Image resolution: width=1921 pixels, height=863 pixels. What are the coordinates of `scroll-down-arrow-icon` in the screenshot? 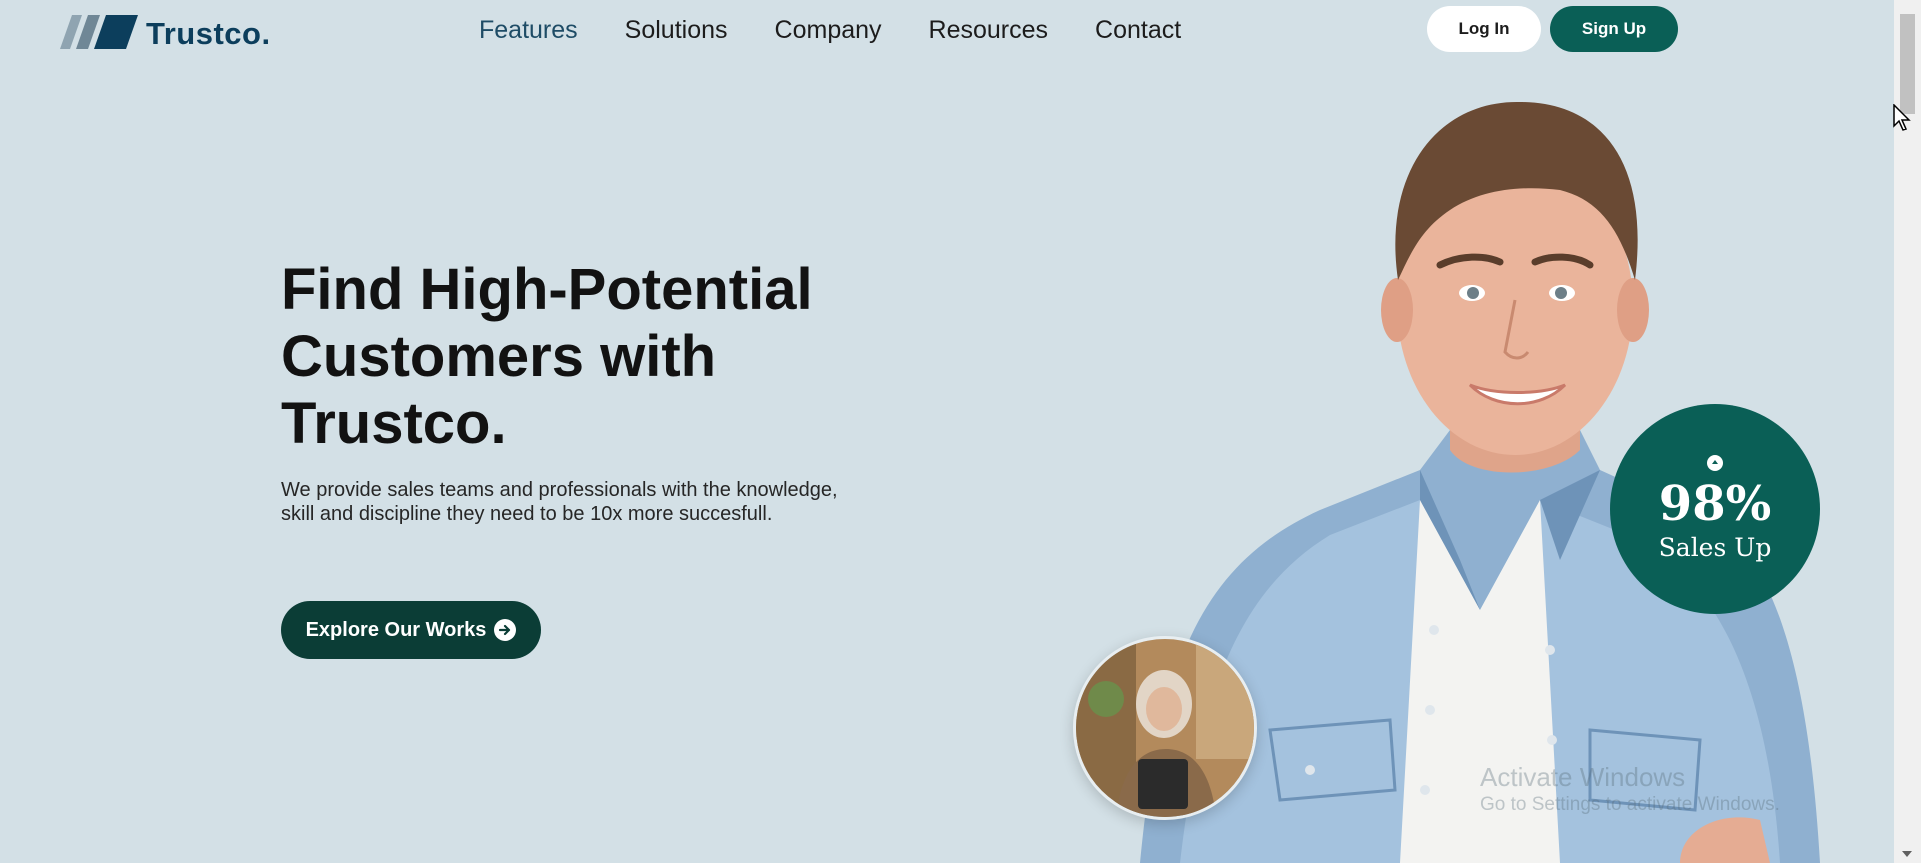 It's located at (1907, 854).